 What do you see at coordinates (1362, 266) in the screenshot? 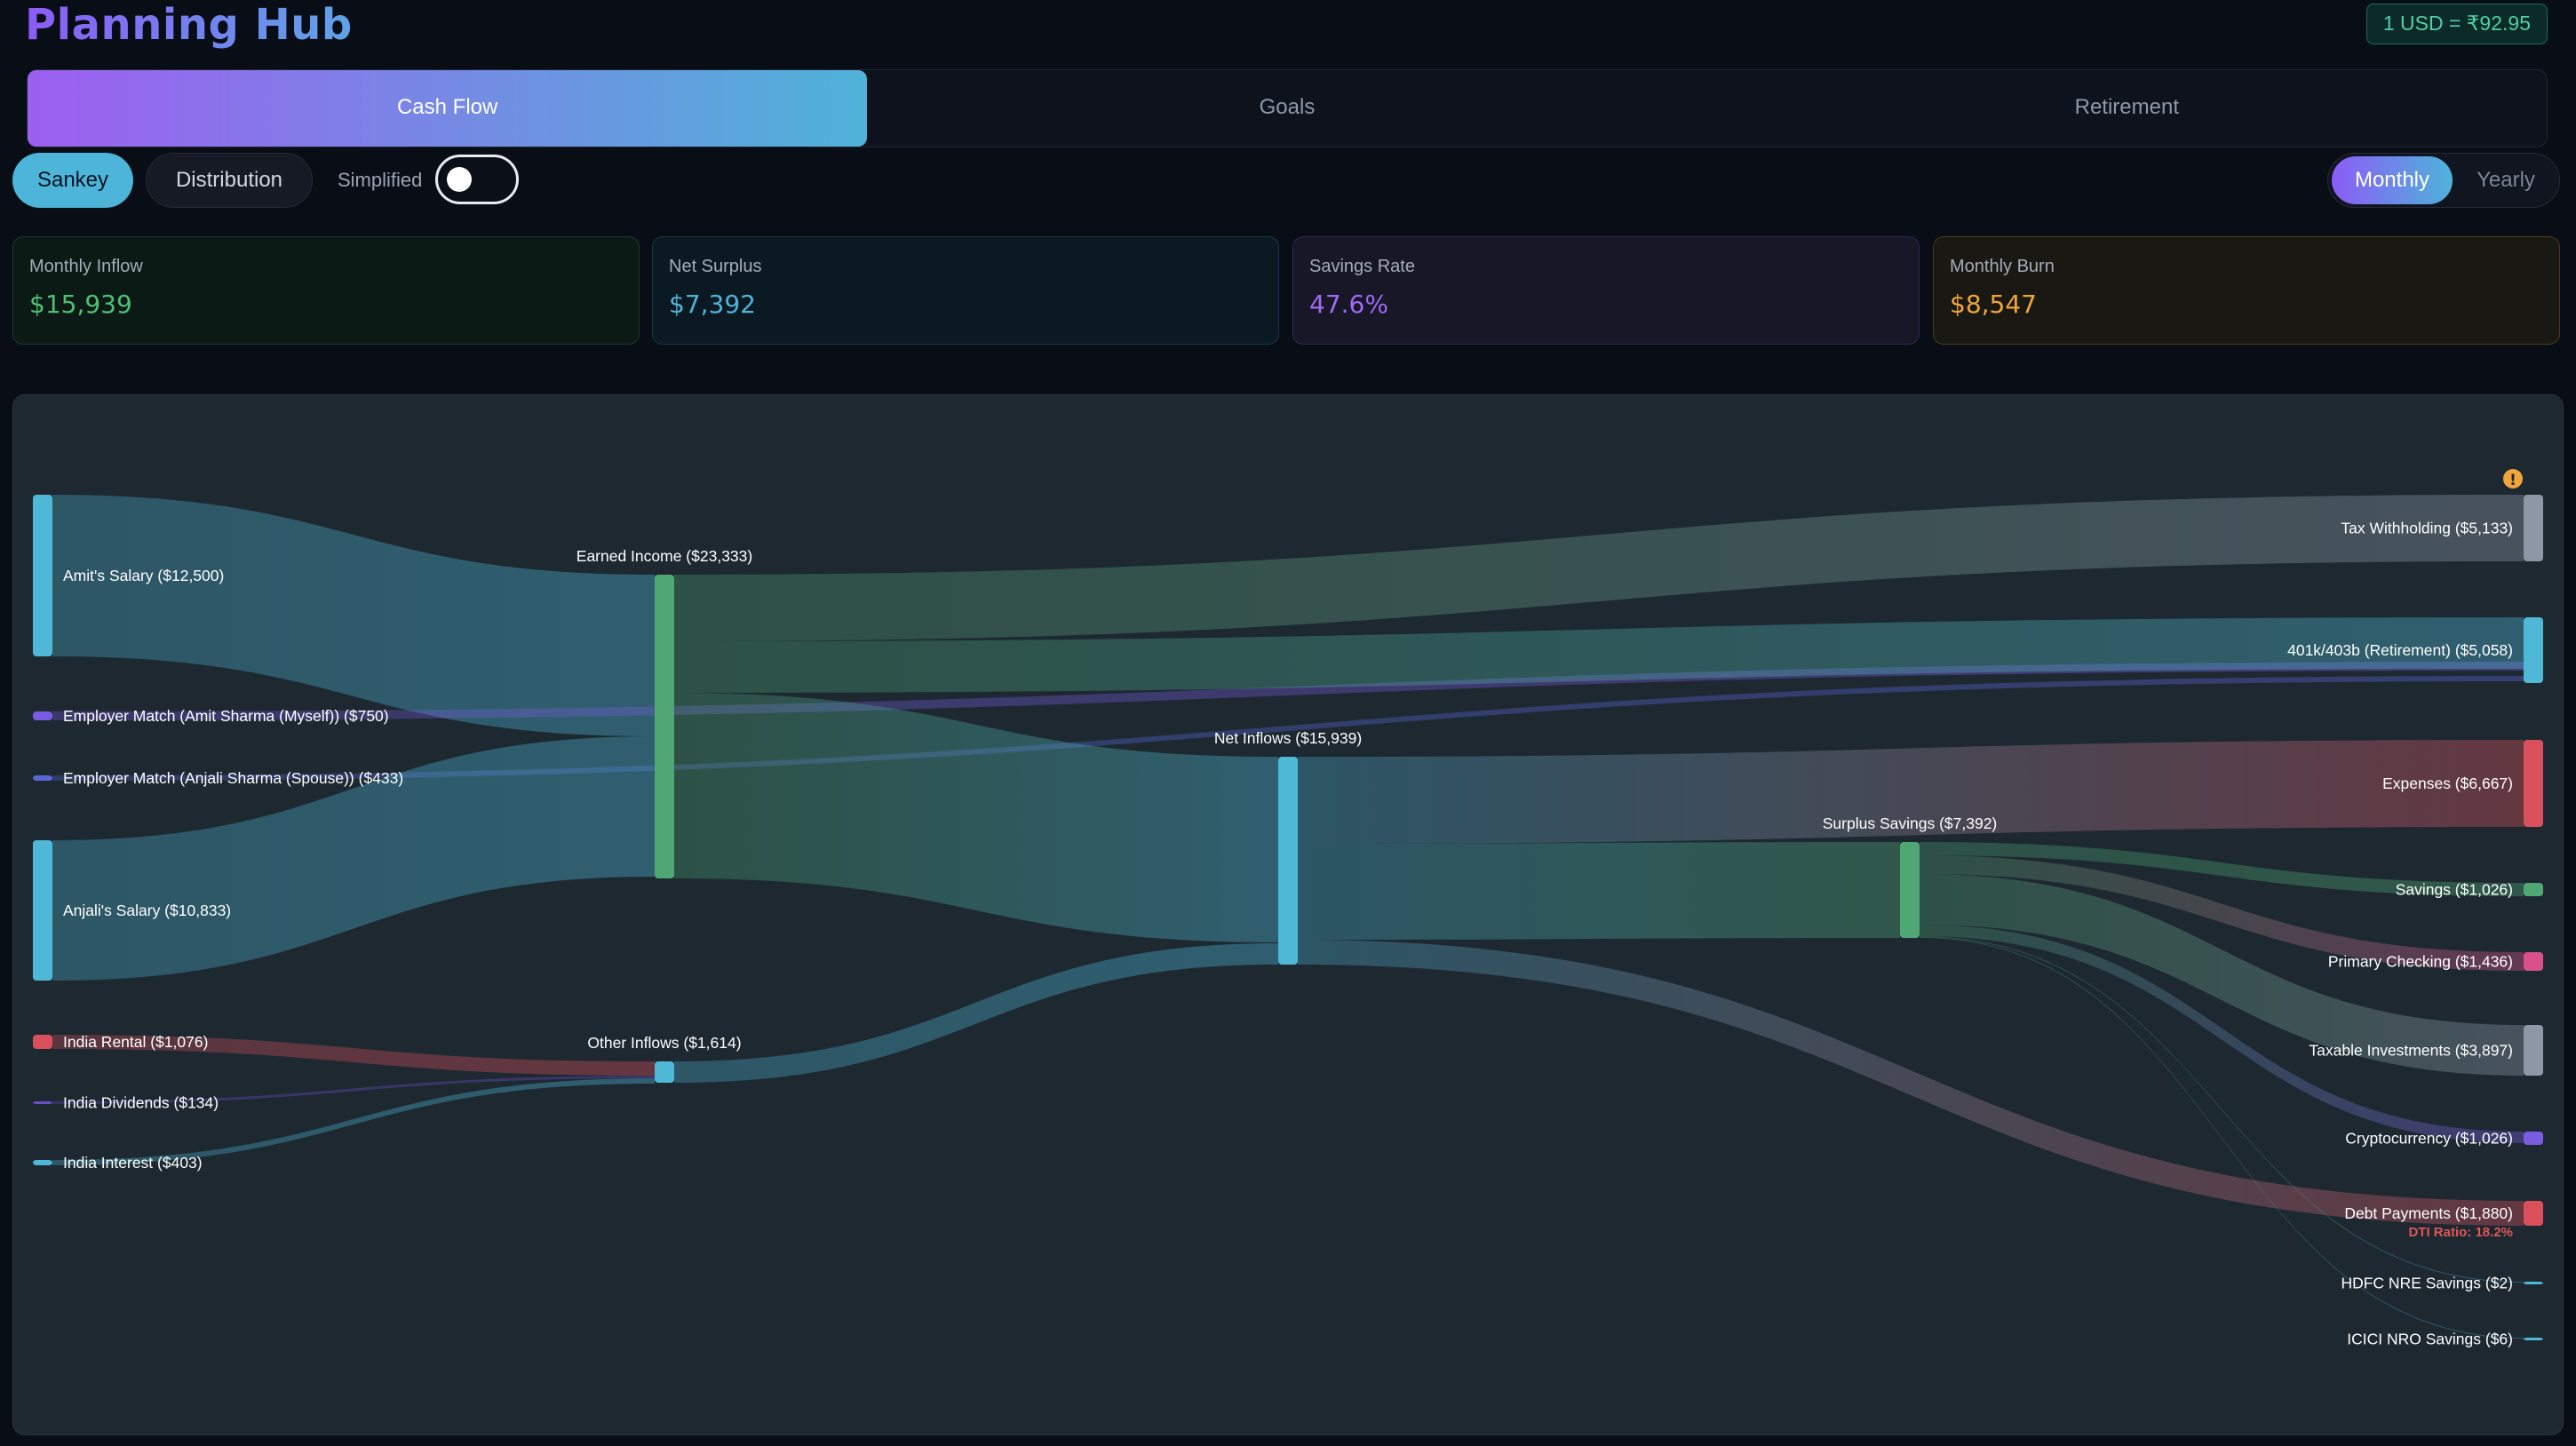
I see `card-label: Savings Rate` at bounding box center [1362, 266].